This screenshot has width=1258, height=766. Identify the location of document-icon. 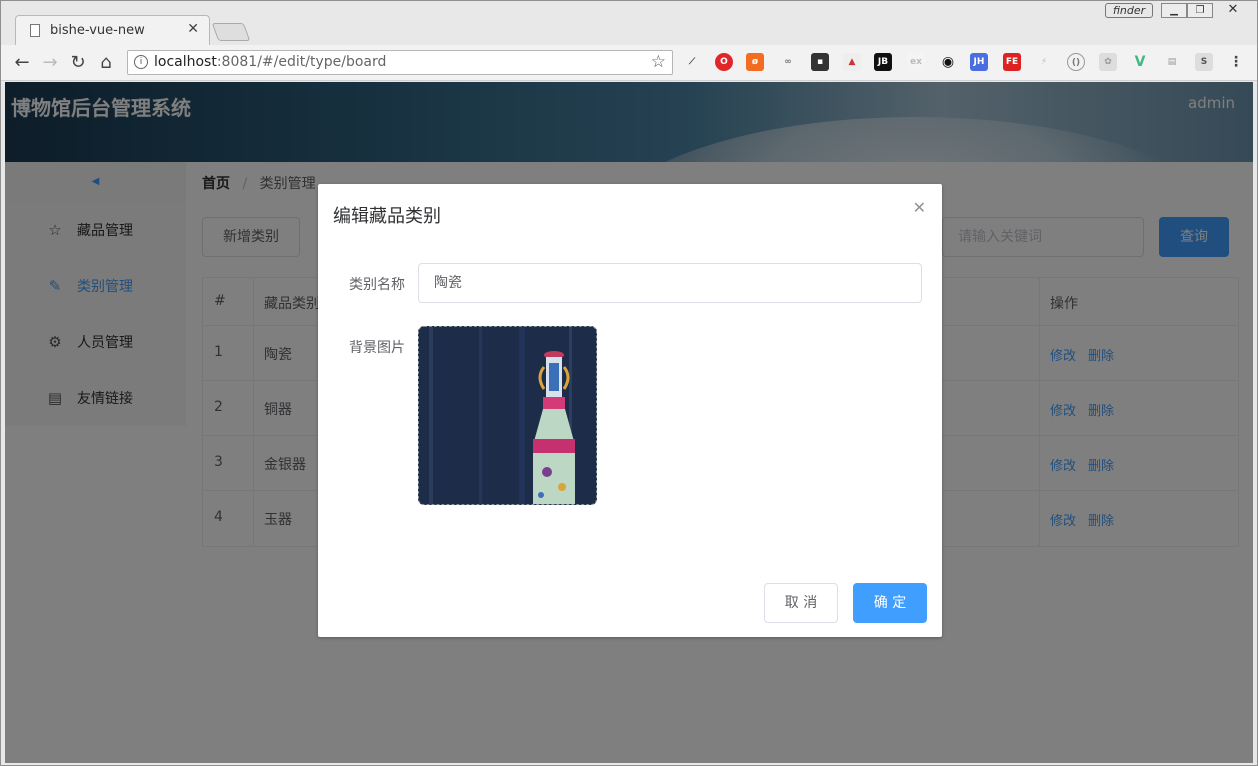
(35, 30).